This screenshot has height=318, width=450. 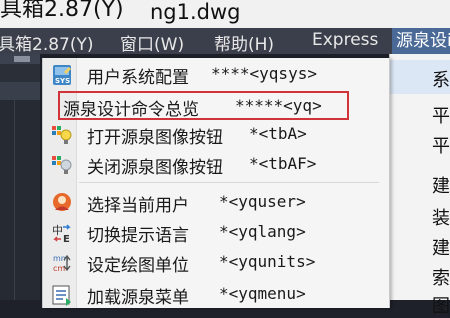 What do you see at coordinates (66, 239) in the screenshot?
I see `svg-text: E` at bounding box center [66, 239].